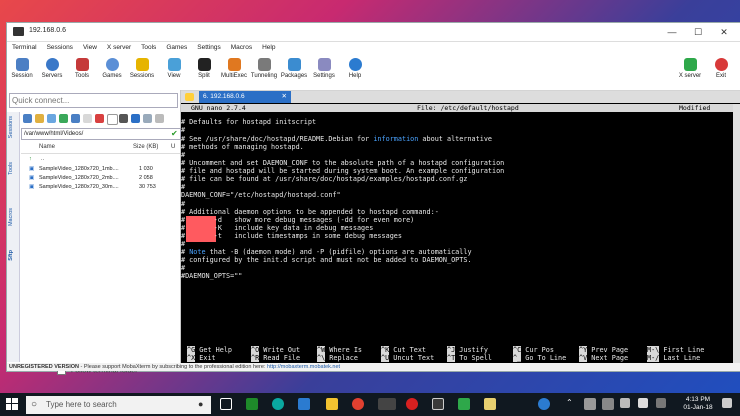  I want to click on menu-help: Help, so click(268, 47).